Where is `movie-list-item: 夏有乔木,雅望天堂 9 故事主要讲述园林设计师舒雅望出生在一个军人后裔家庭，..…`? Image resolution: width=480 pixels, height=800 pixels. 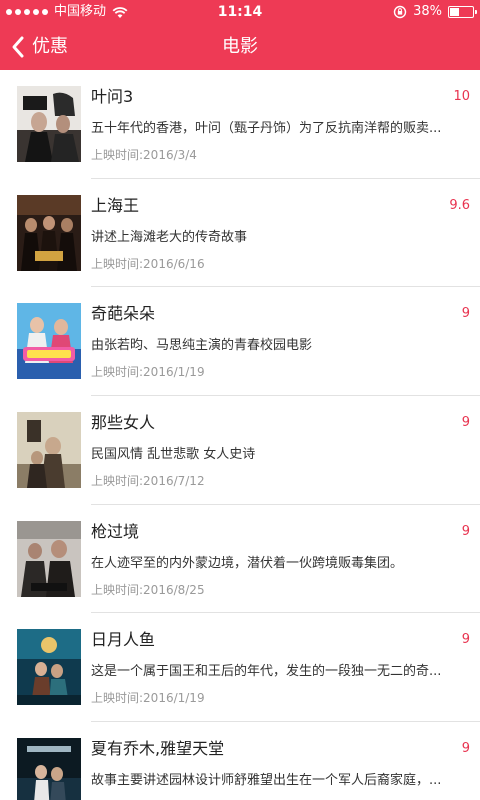
movie-list-item: 夏有乔木,雅望天堂 9 故事主要讲述园林设计师舒雅望出生在一个军人后裔家庭，..… is located at coordinates (240, 761).